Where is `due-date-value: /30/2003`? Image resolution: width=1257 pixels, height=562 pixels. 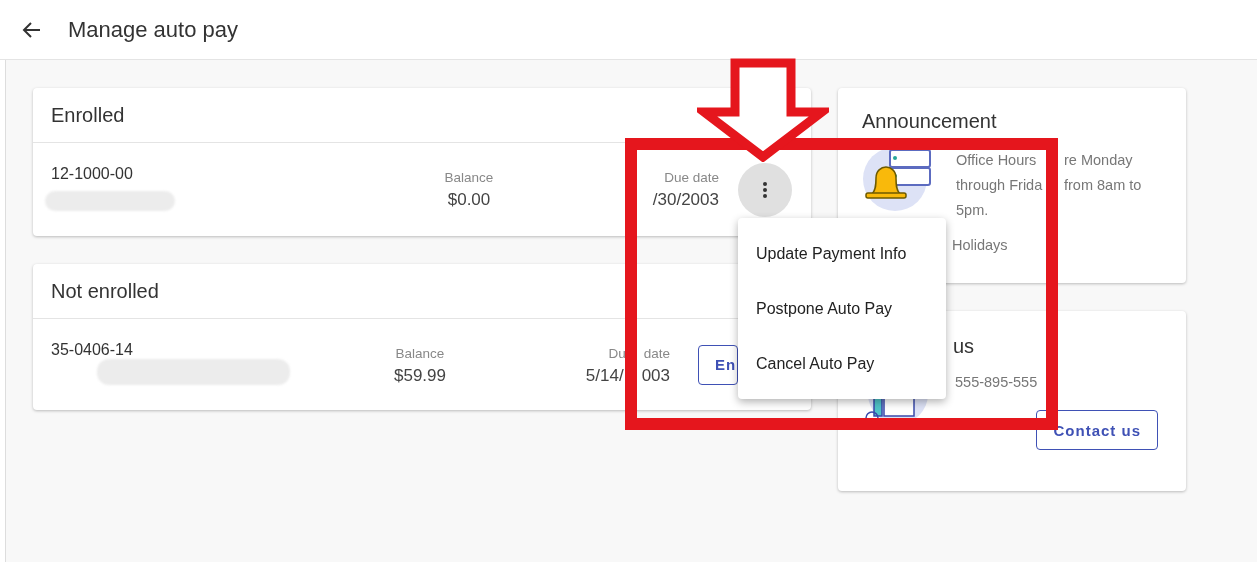 due-date-value: /30/2003 is located at coordinates (685, 200).